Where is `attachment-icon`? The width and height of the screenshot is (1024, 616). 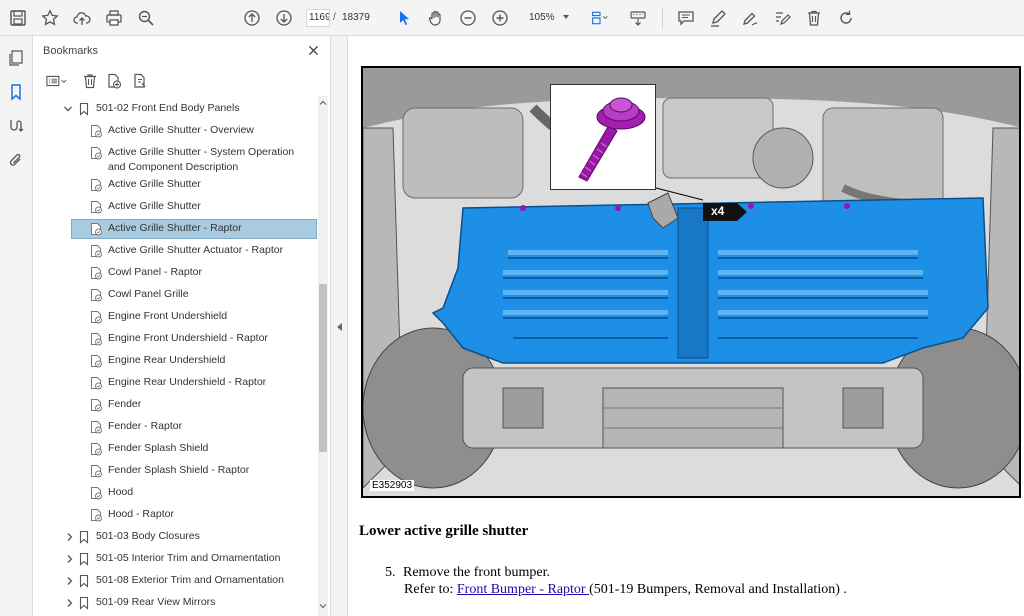
attachment-icon is located at coordinates (16, 160).